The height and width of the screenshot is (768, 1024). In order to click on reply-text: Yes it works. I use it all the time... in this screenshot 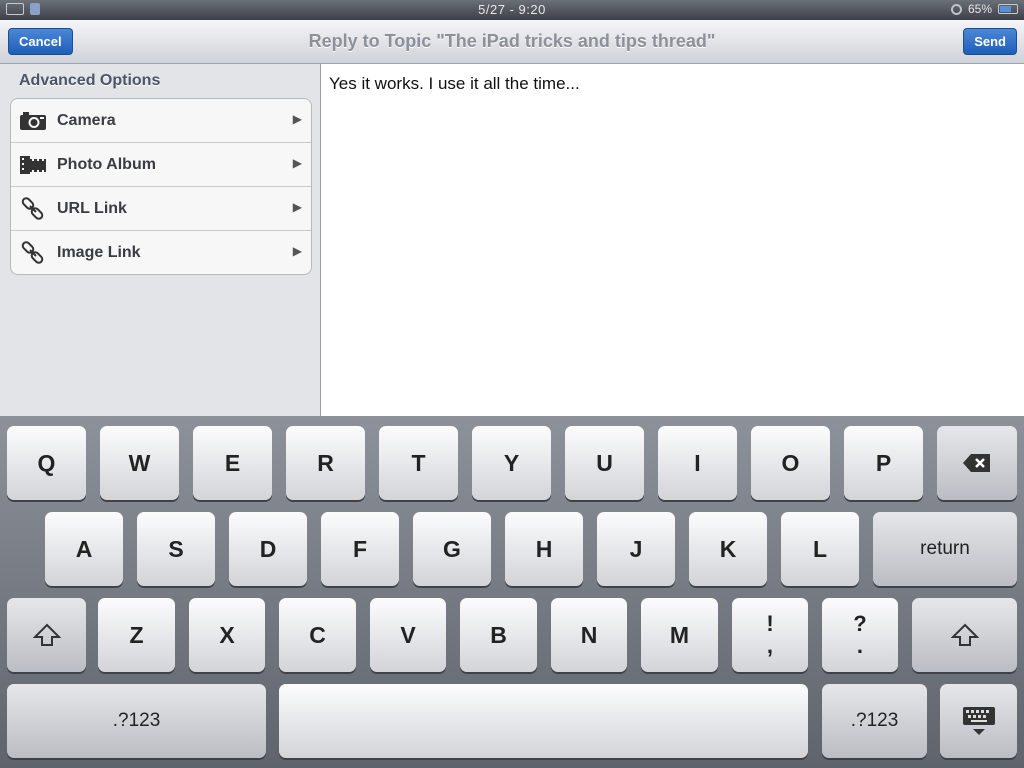, I will do `click(454, 83)`.